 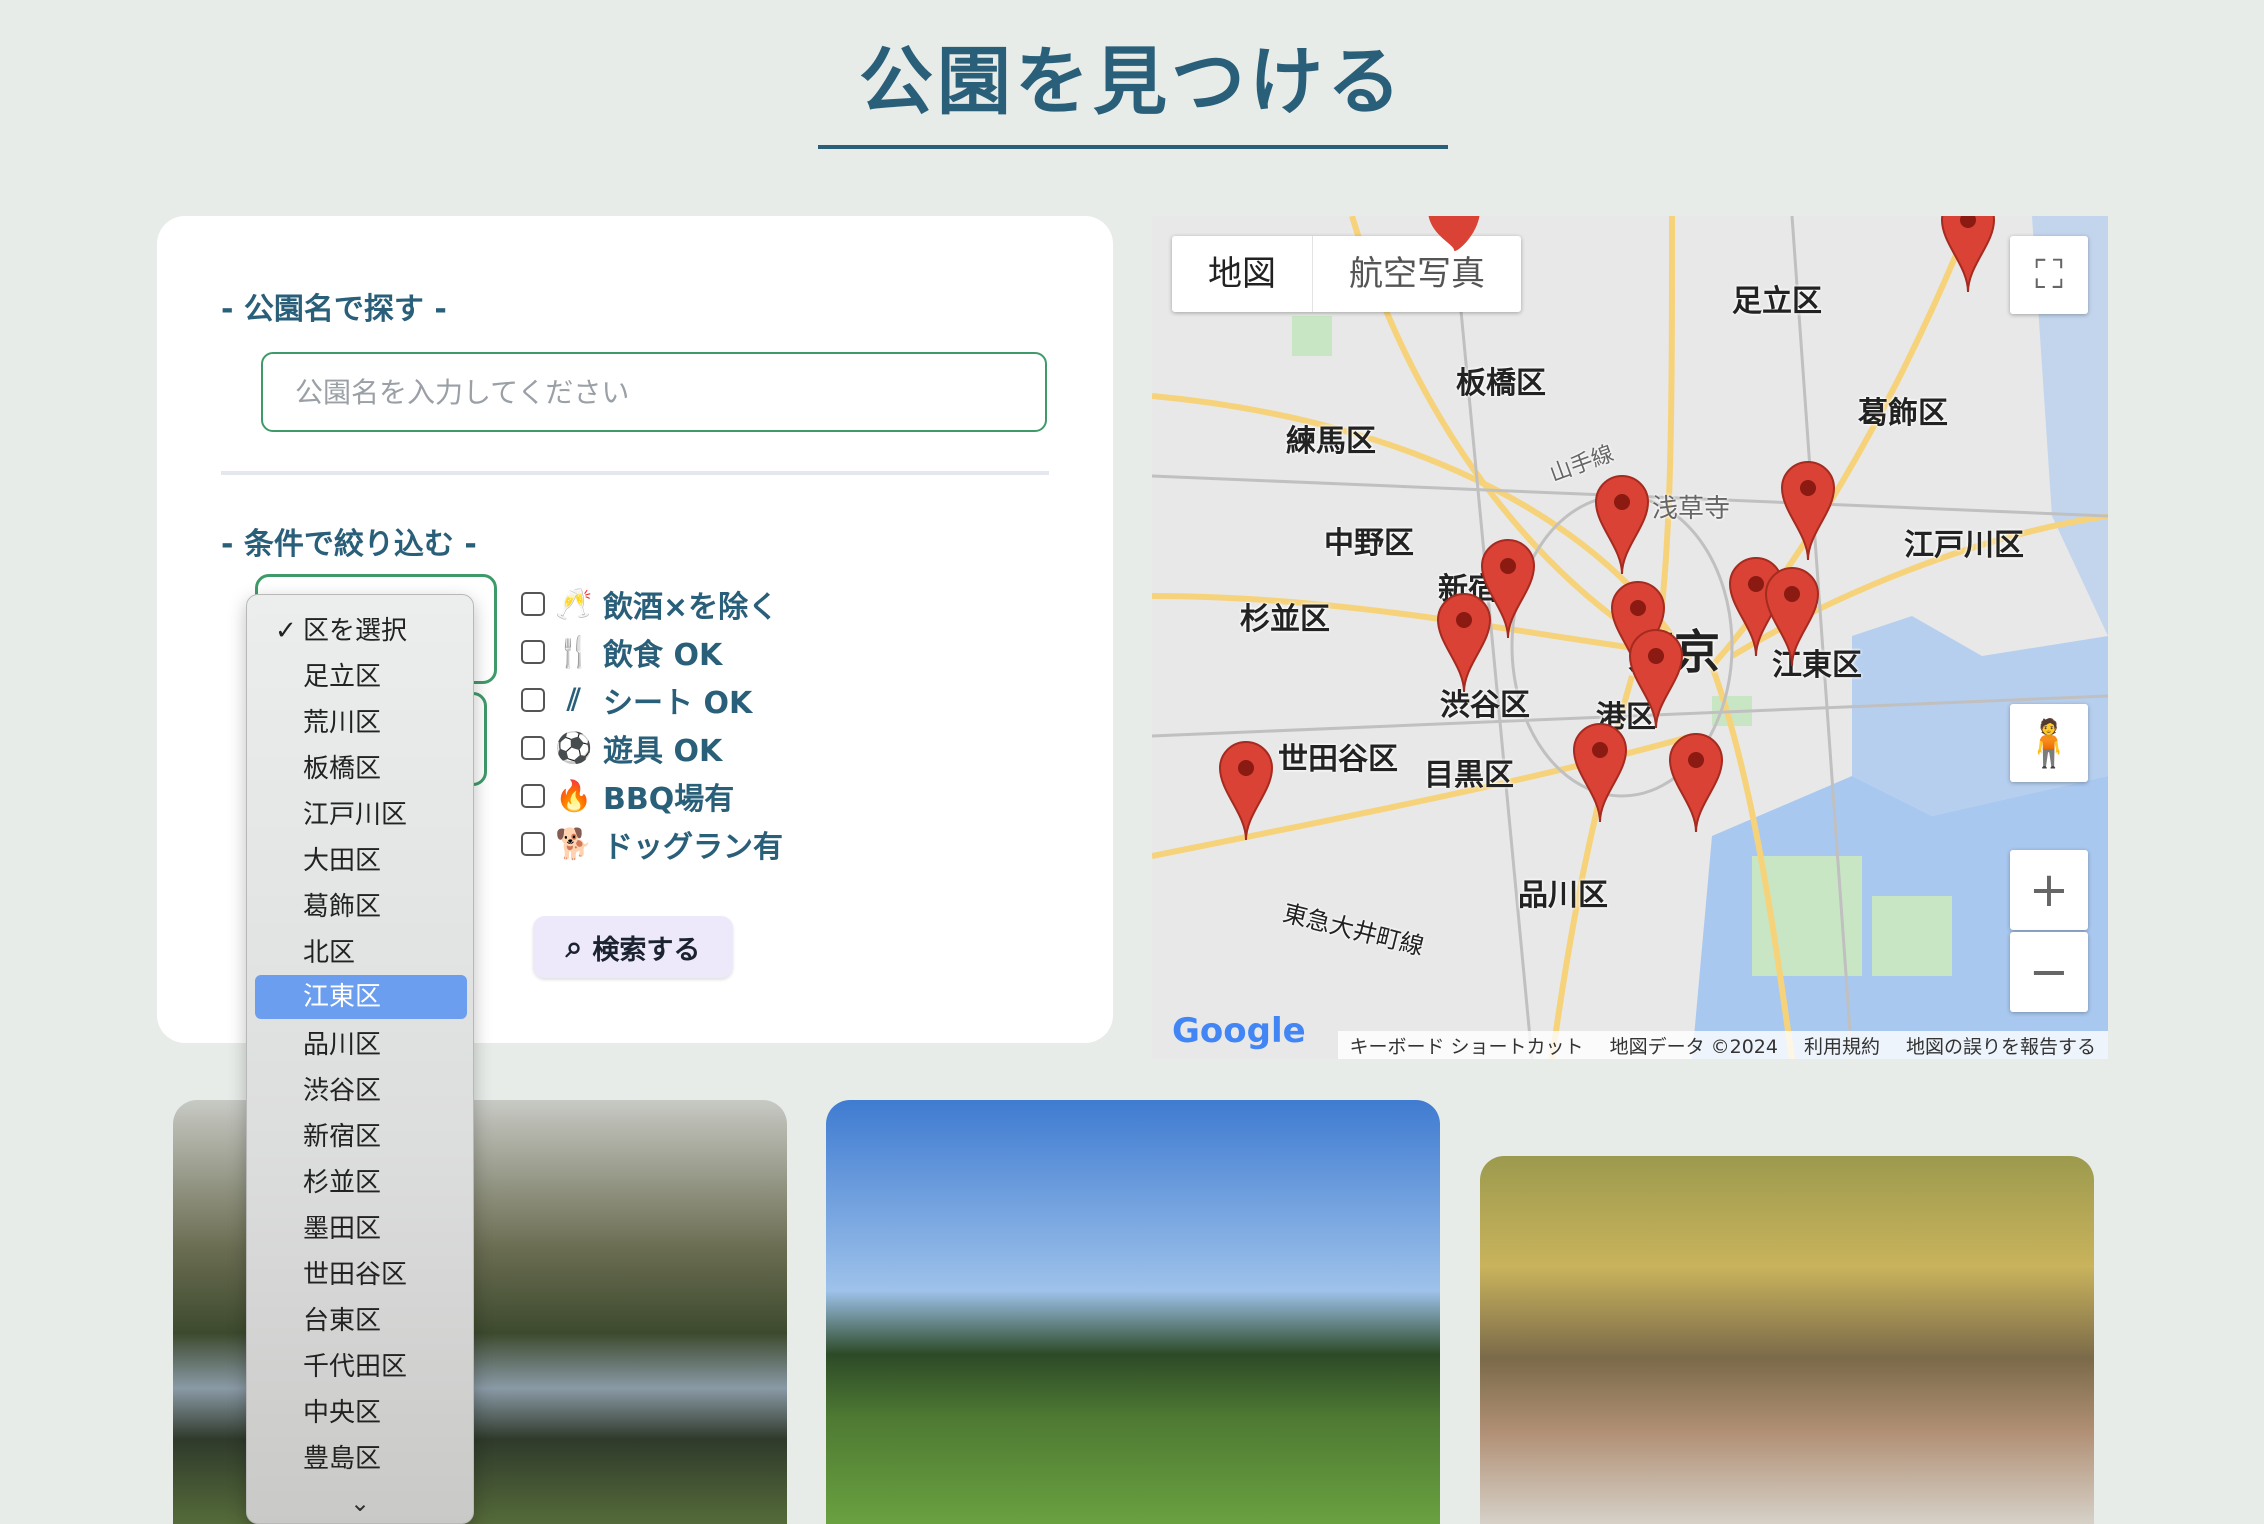 I want to click on ward-option-highlighted: 江東区, so click(x=361, y=997).